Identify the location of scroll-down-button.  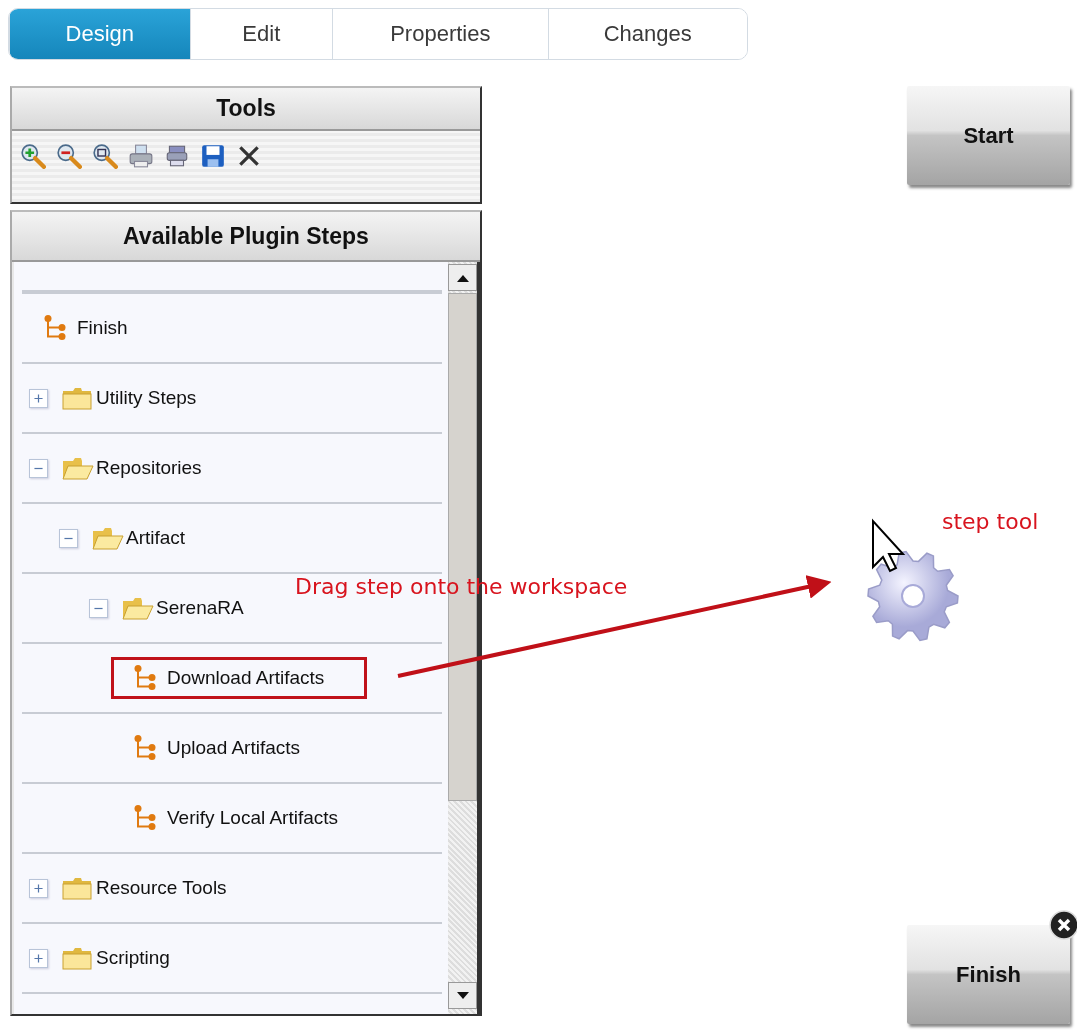
(462, 995).